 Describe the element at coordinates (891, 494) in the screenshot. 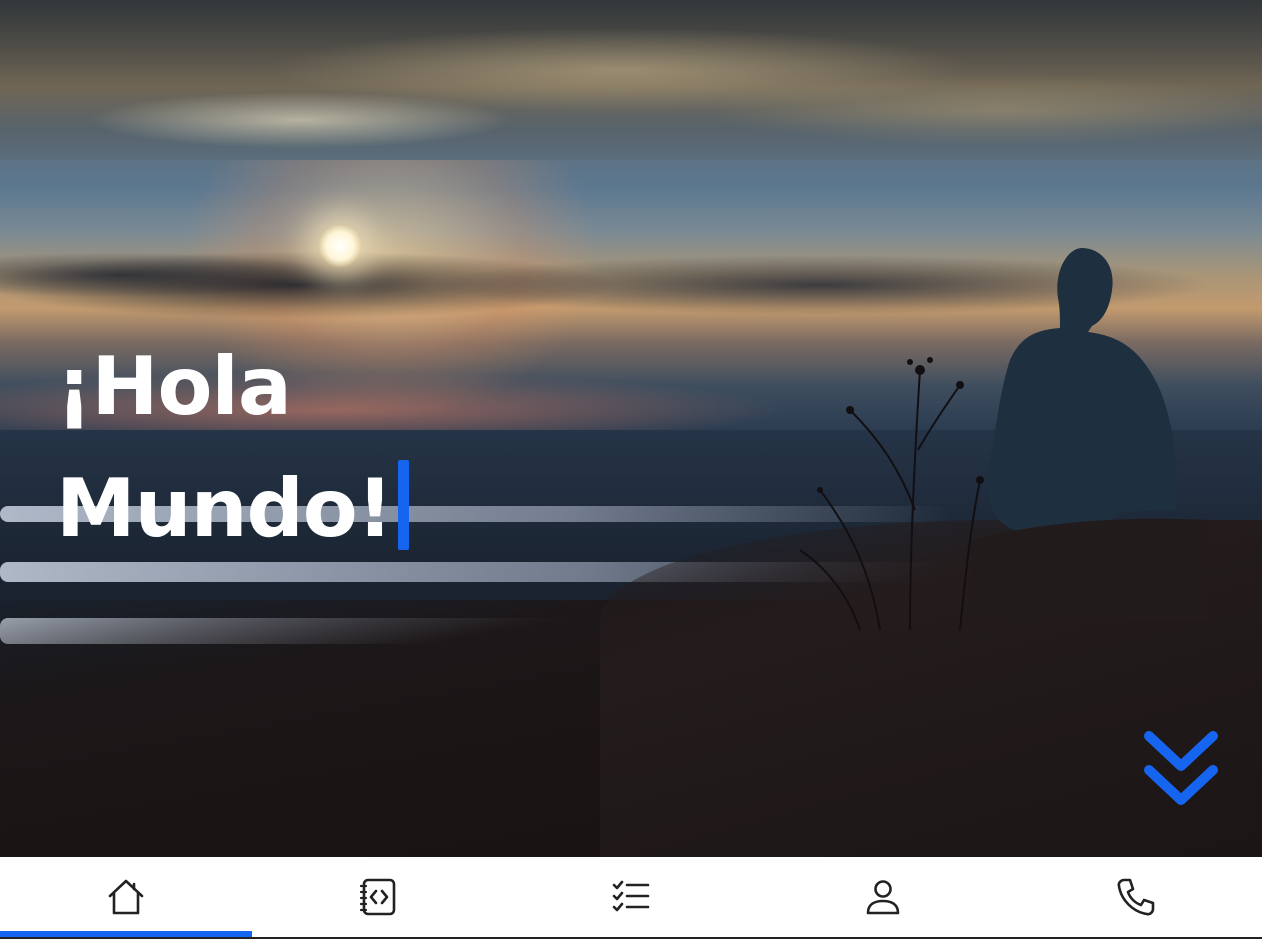

I see `dry-plants` at that location.